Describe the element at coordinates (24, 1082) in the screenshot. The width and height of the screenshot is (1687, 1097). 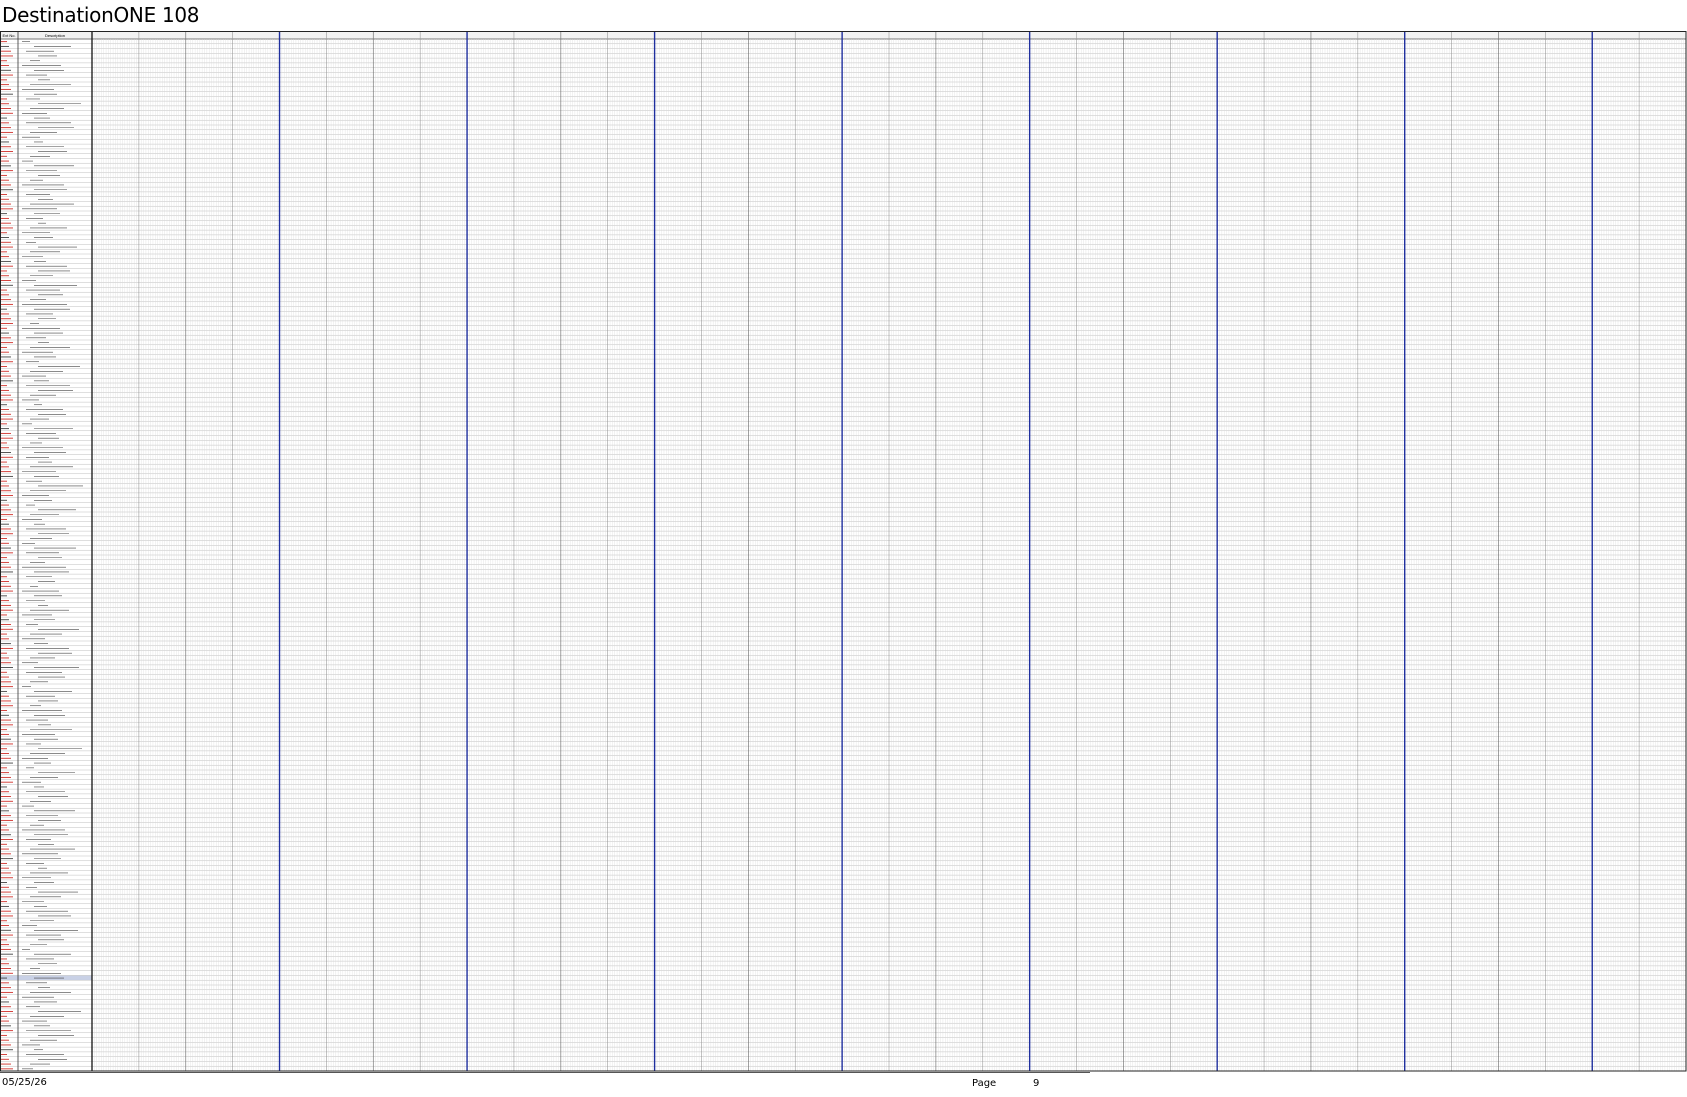
I see `footer-date: 05/25/26` at that location.